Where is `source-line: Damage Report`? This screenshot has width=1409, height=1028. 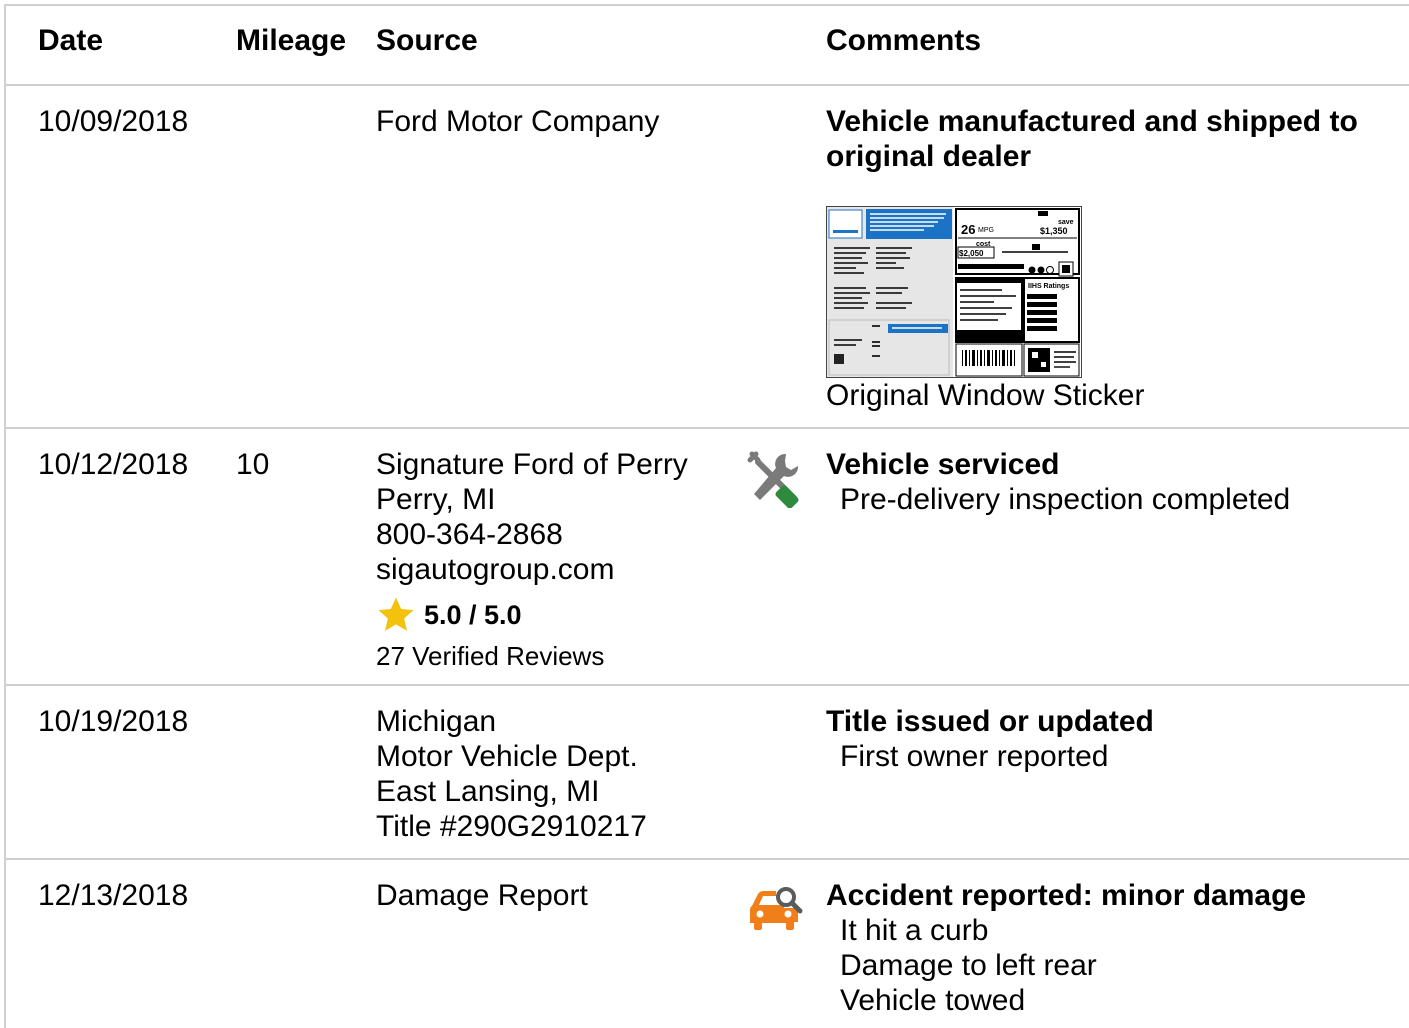
source-line: Damage Report is located at coordinates (482, 895).